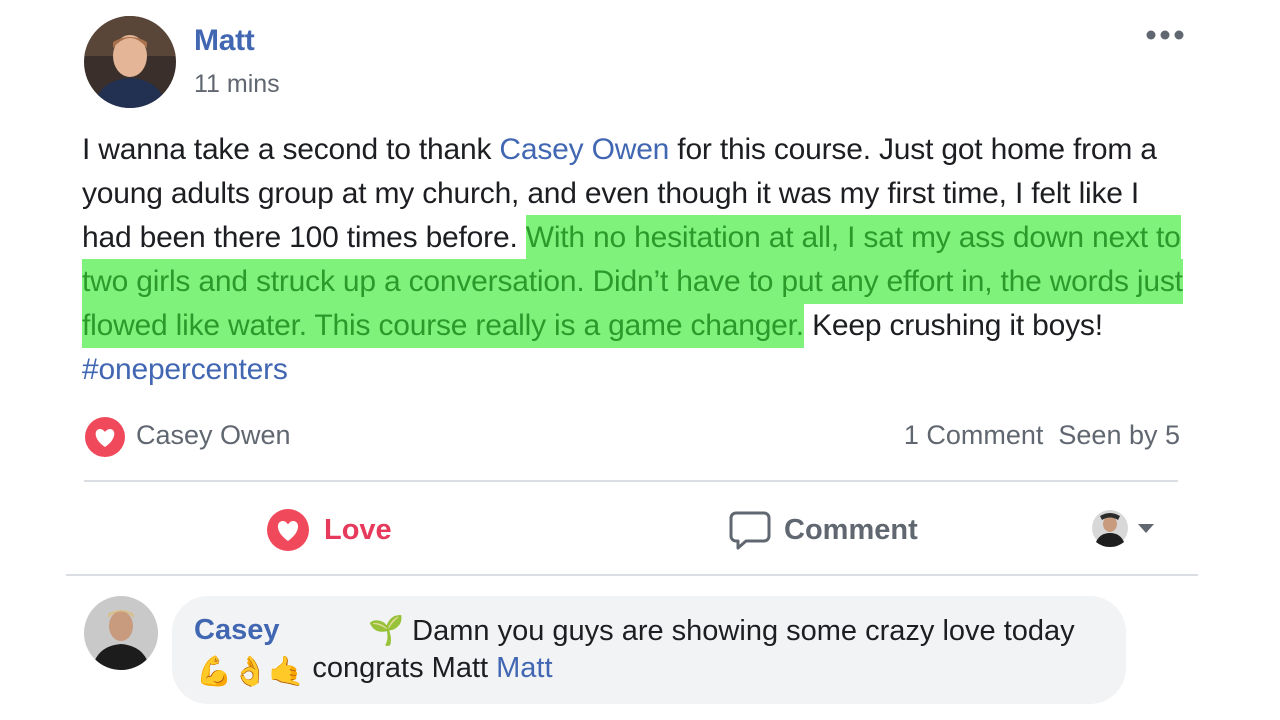  What do you see at coordinates (288, 530) in the screenshot?
I see `love-heart-icon` at bounding box center [288, 530].